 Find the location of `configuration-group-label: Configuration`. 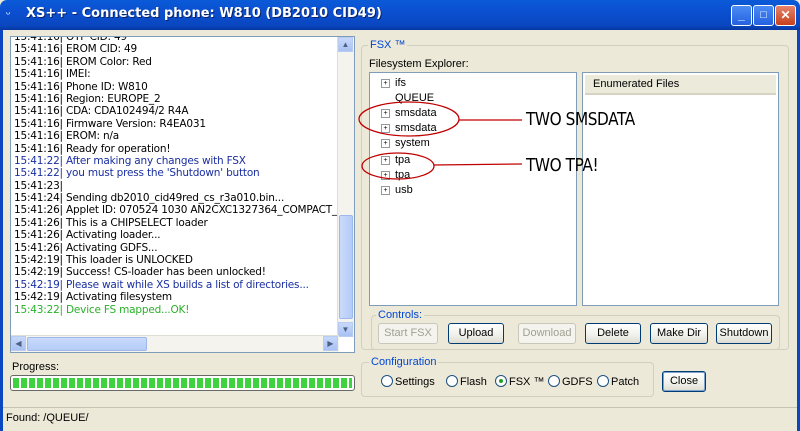

configuration-group-label: Configuration is located at coordinates (404, 362).